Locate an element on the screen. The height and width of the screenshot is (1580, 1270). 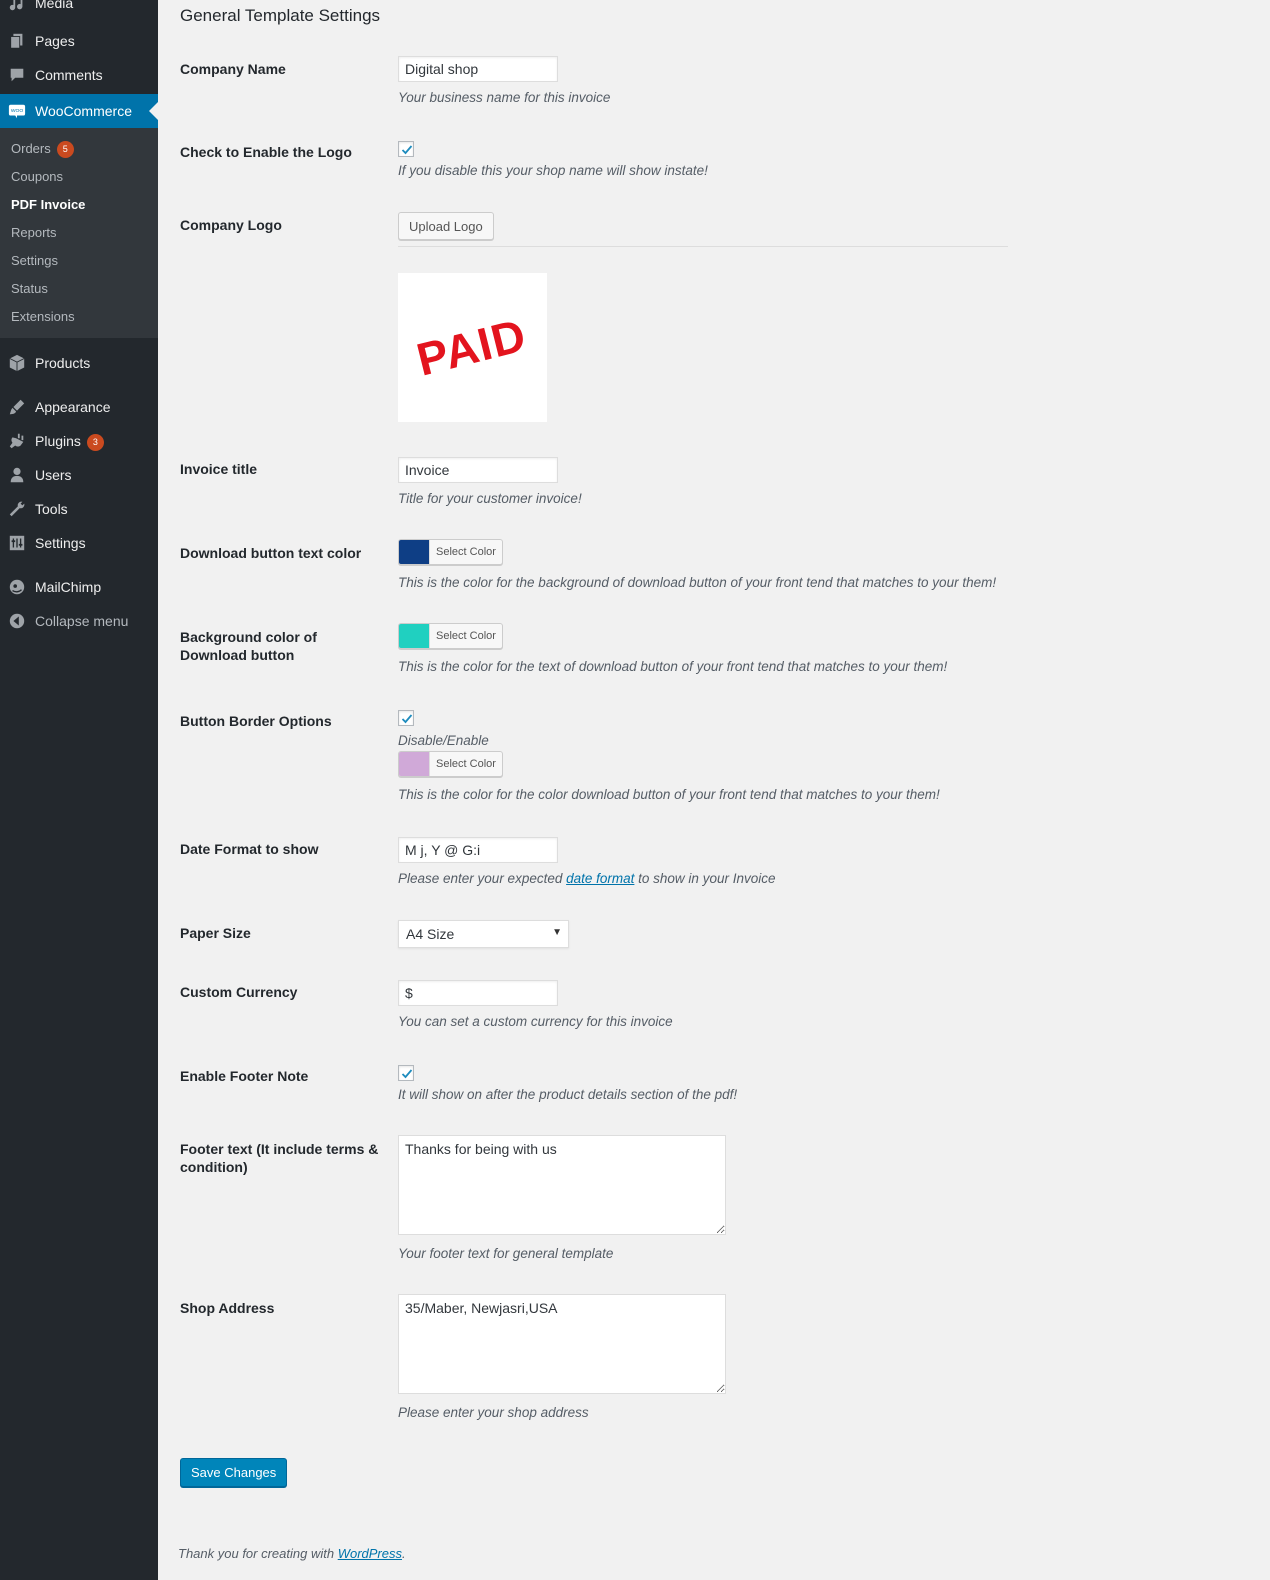
date-format-input is located at coordinates (478, 850).